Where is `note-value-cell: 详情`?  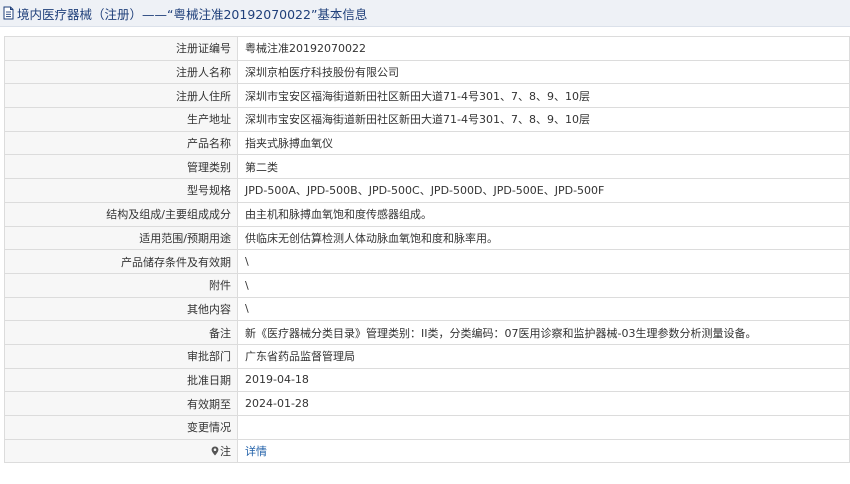 note-value-cell: 详情 is located at coordinates (543, 451).